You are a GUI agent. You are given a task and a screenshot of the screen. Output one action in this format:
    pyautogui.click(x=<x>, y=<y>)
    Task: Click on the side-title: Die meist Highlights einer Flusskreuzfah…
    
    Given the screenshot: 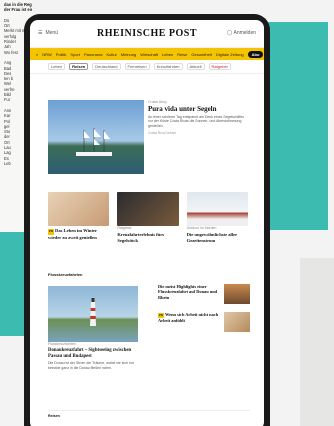 What is the action you would take?
    pyautogui.click(x=188, y=292)
    